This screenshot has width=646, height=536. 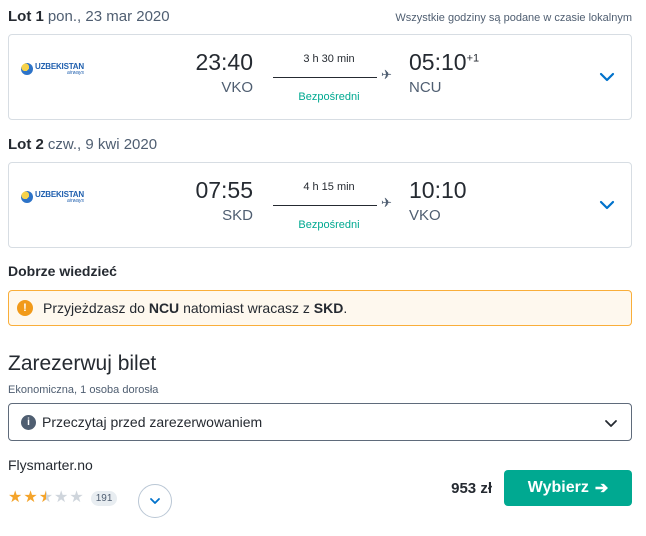 What do you see at coordinates (83, 390) in the screenshot?
I see `cabin-info: Ekonomiczna, 1 osoba dorosła` at bounding box center [83, 390].